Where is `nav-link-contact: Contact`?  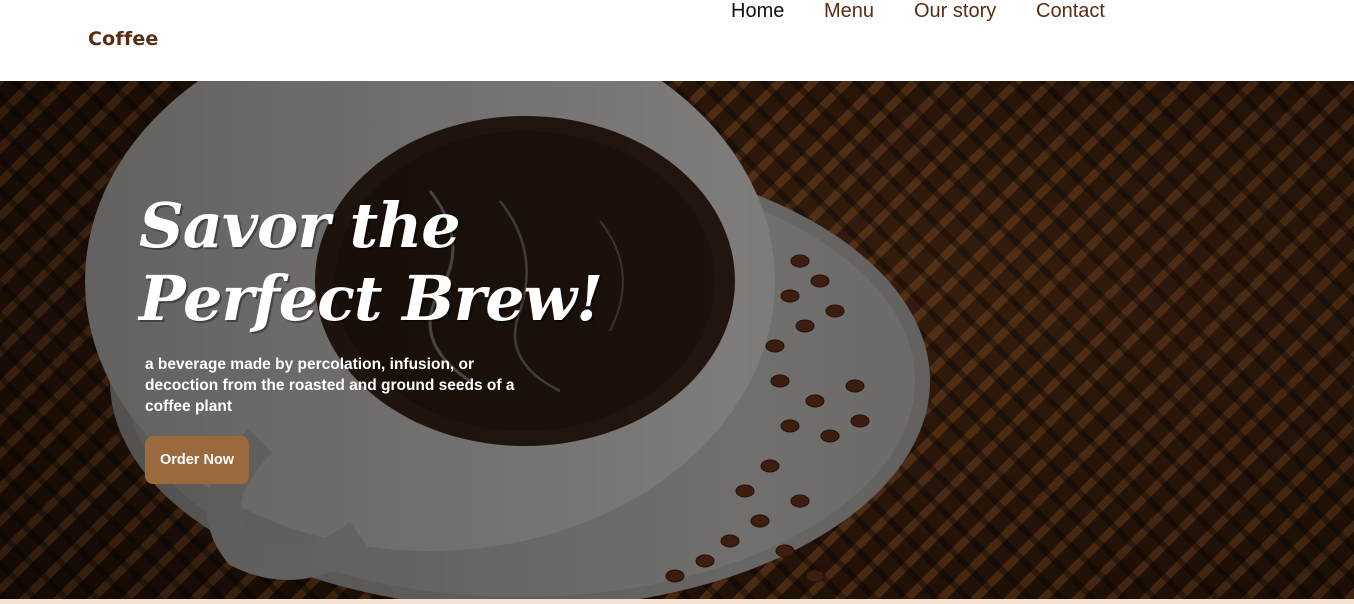 nav-link-contact: Contact is located at coordinates (1070, 11).